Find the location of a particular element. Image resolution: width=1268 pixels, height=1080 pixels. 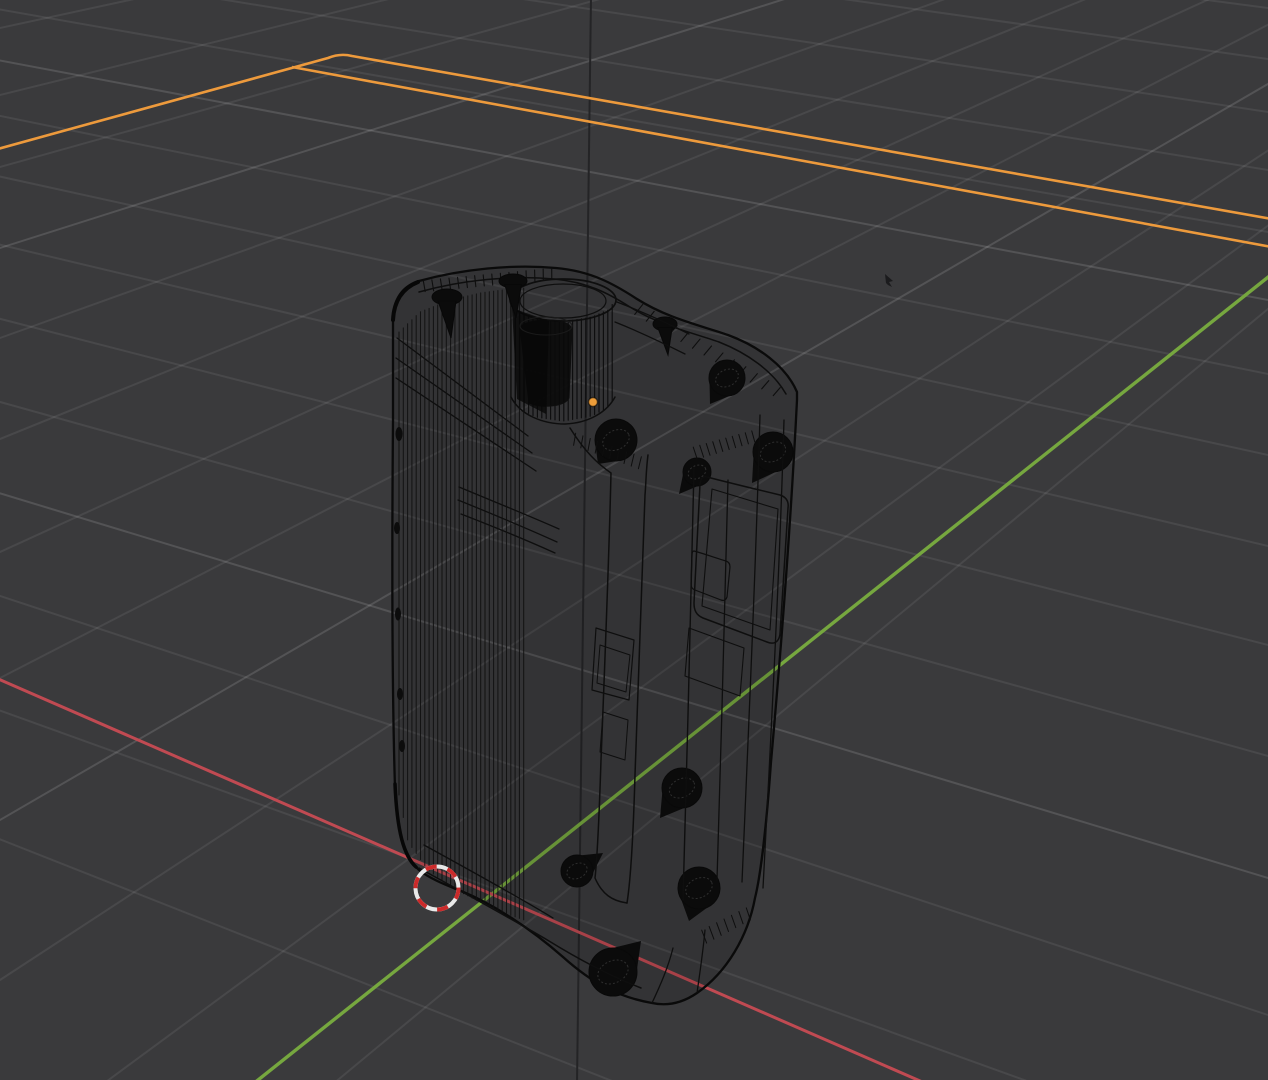

mouse-cursor-mark is located at coordinates (889, 280).